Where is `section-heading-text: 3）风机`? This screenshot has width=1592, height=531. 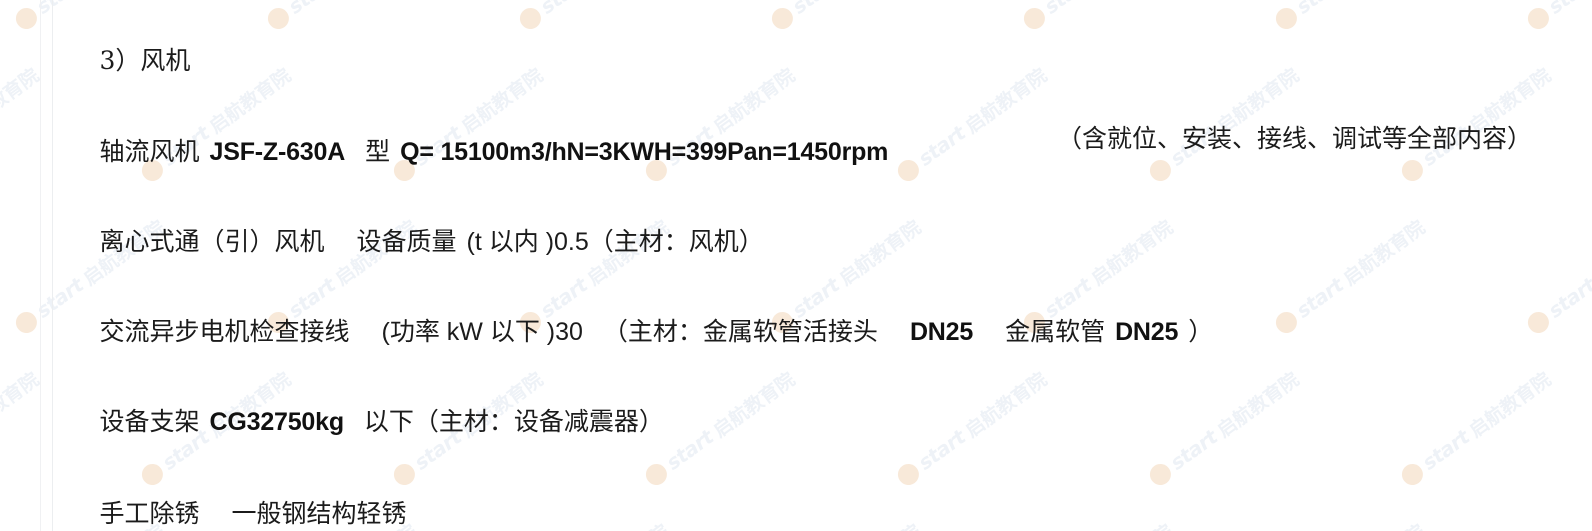 section-heading-text: 3）风机 is located at coordinates (145, 60).